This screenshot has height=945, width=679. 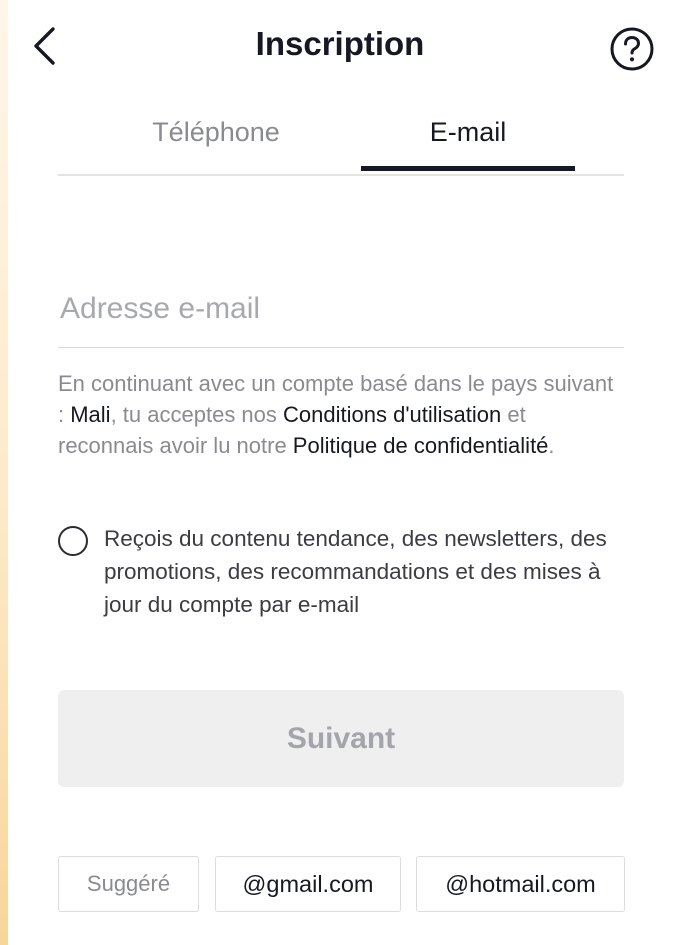 What do you see at coordinates (73, 541) in the screenshot?
I see `opt-in-radio` at bounding box center [73, 541].